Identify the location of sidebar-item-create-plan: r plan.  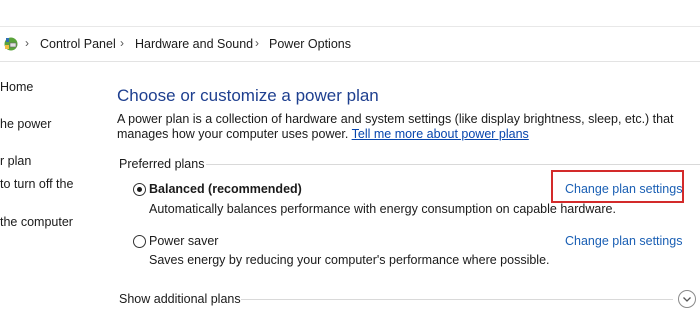
(15, 161).